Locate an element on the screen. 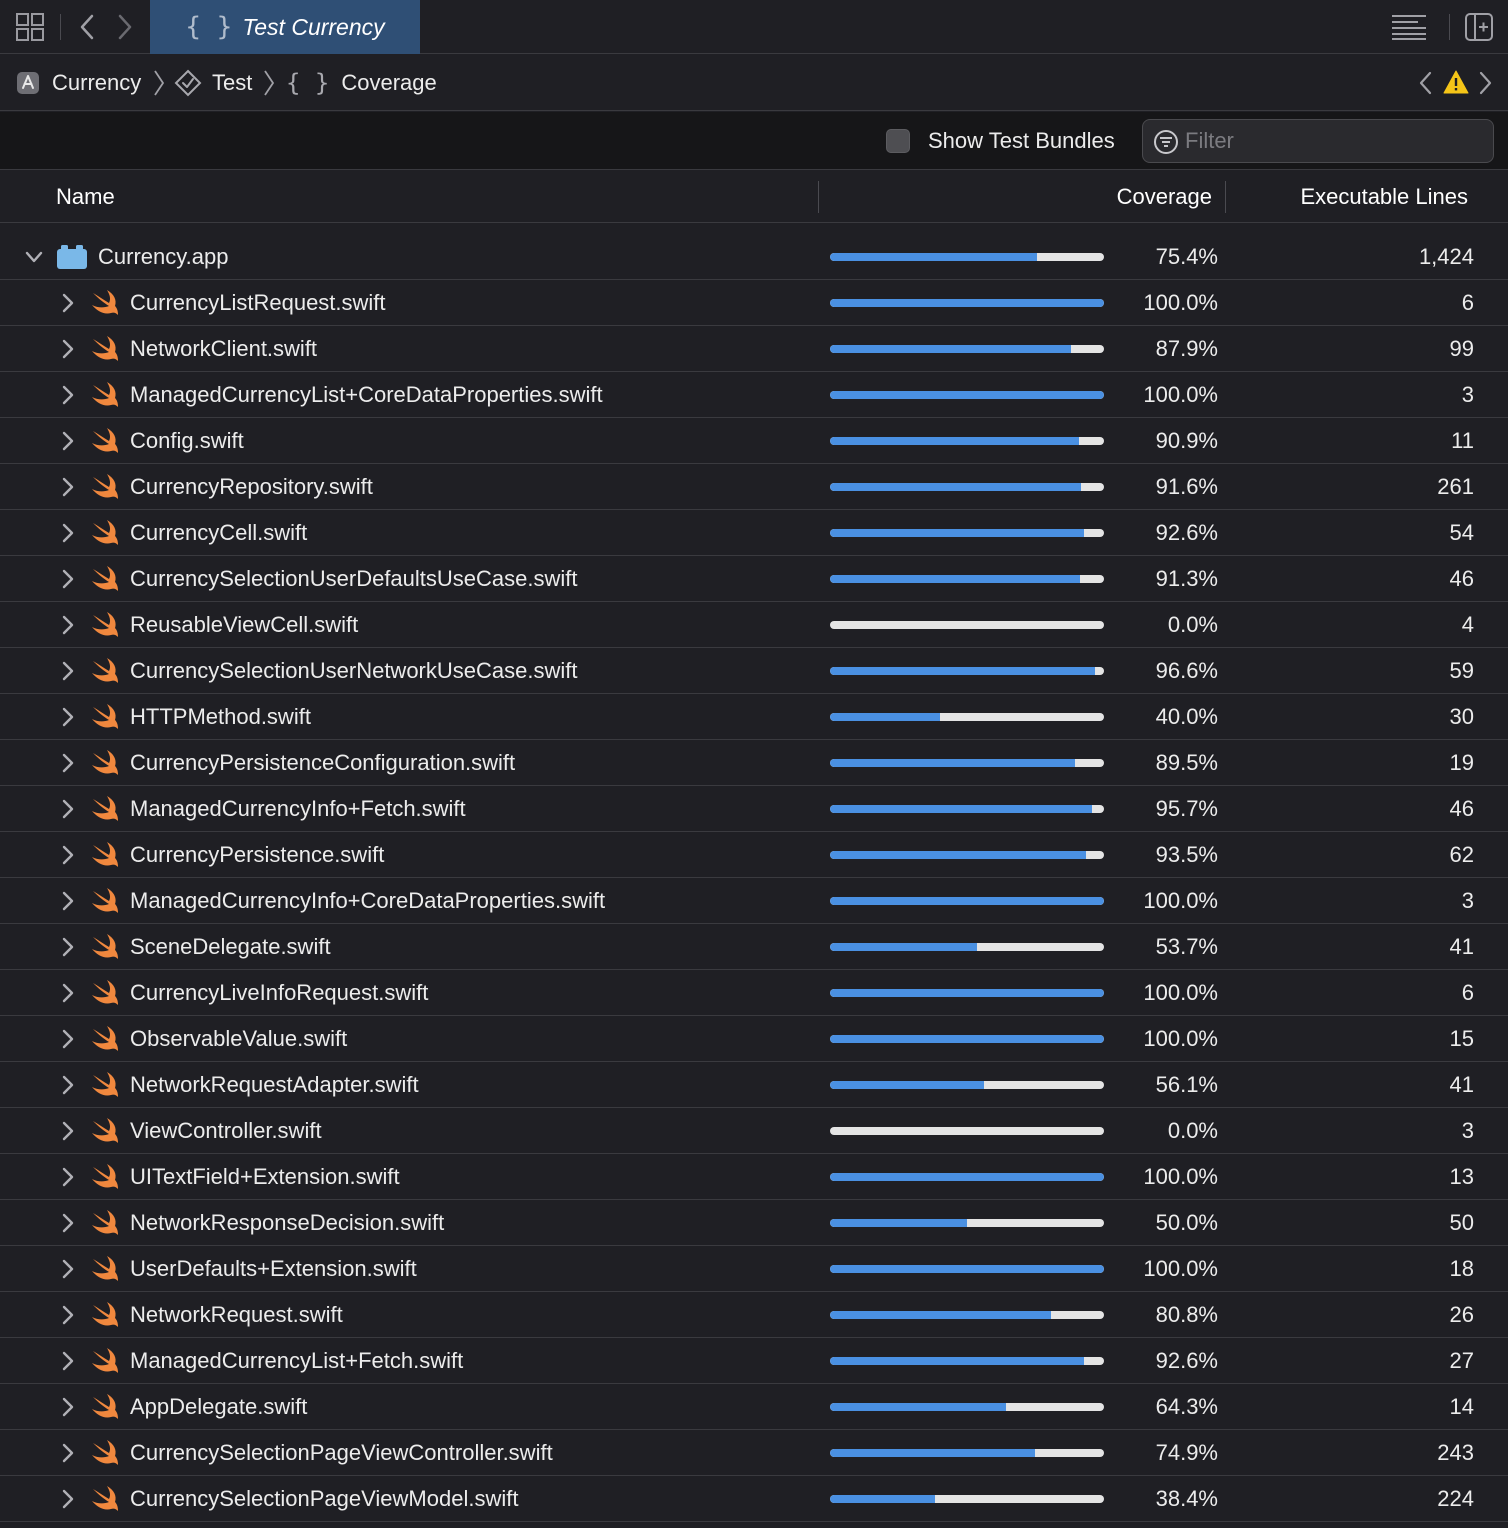 The width and height of the screenshot is (1508, 1528). back-chevron-icon is located at coordinates (87, 27).